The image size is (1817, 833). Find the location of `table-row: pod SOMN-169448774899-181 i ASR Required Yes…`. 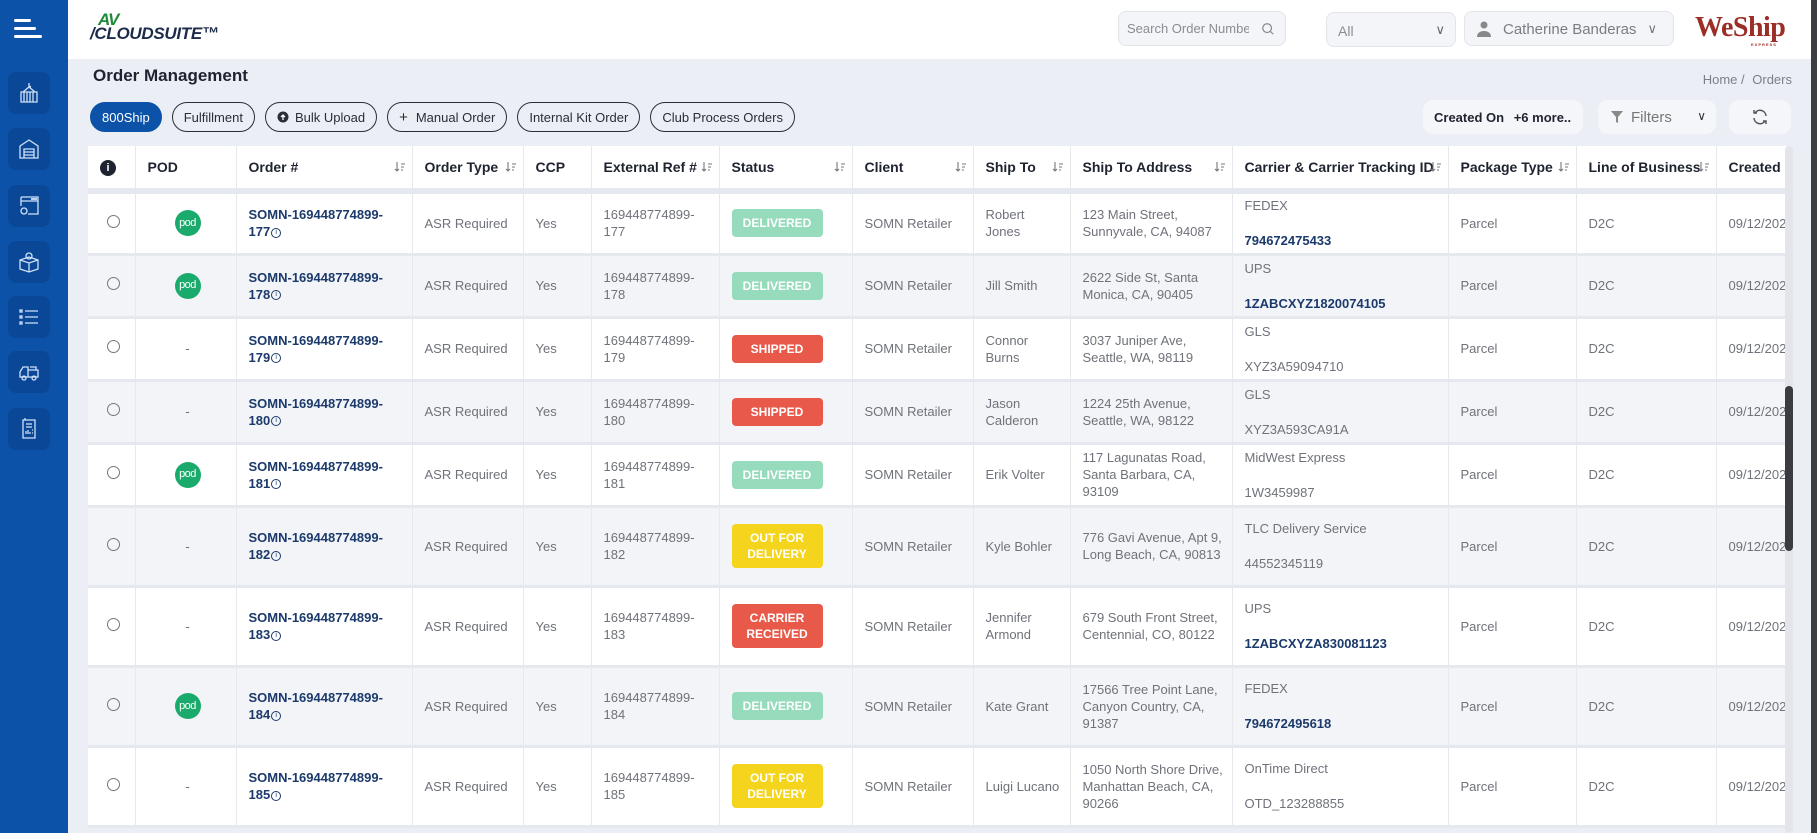

table-row: pod SOMN-169448774899-181 i ASR Required Yes… is located at coordinates (937, 475).